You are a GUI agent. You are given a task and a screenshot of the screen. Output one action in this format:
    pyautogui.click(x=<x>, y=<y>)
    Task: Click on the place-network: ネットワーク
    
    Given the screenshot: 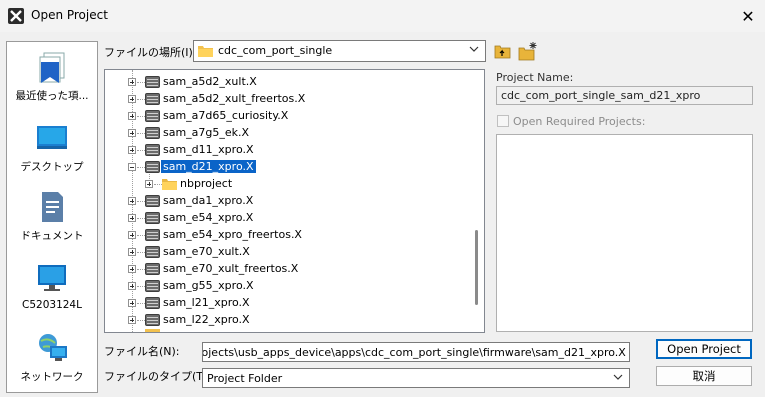 What is the action you would take?
    pyautogui.click(x=52, y=357)
    